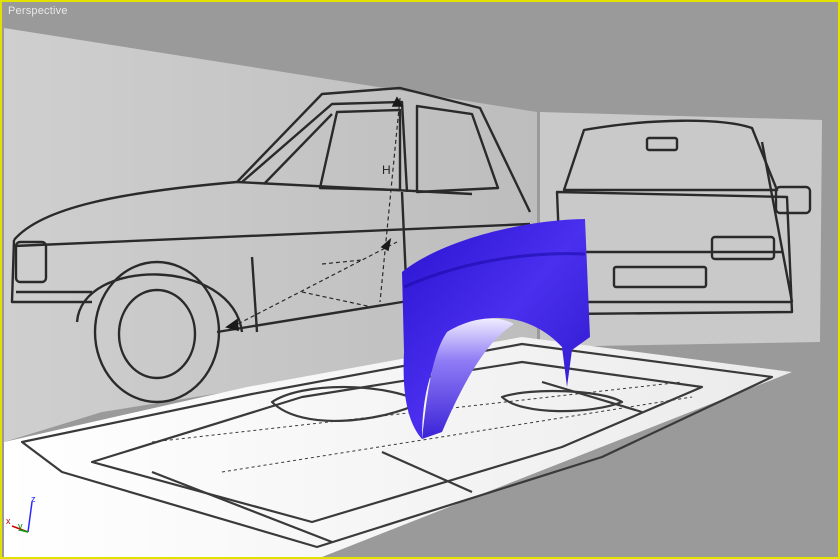 The height and width of the screenshot is (559, 840). Describe the element at coordinates (20, 526) in the screenshot. I see `axis-y-label: y` at that location.